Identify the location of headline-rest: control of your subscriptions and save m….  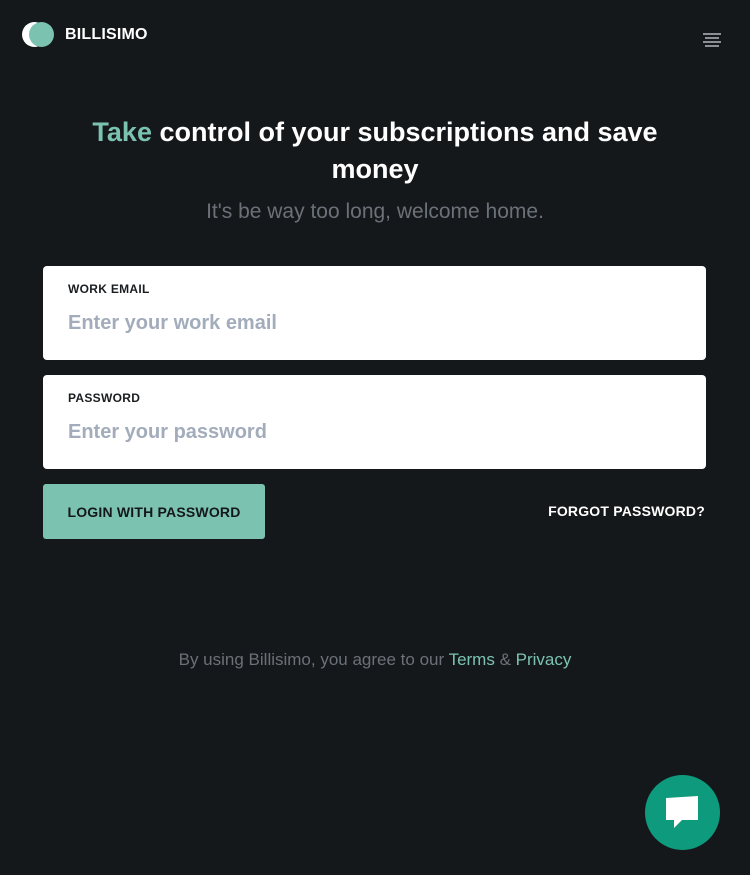
(404, 150).